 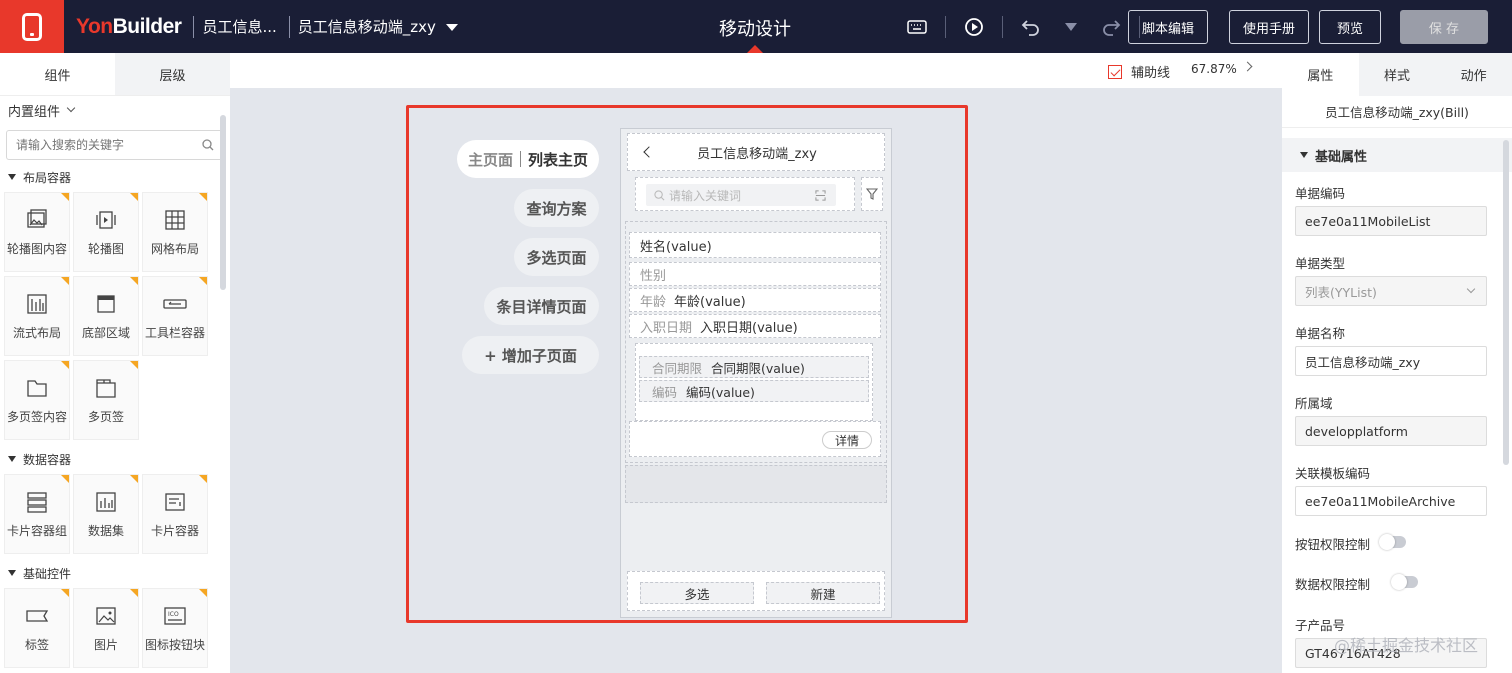 I want to click on grid-icon, so click(x=175, y=220).